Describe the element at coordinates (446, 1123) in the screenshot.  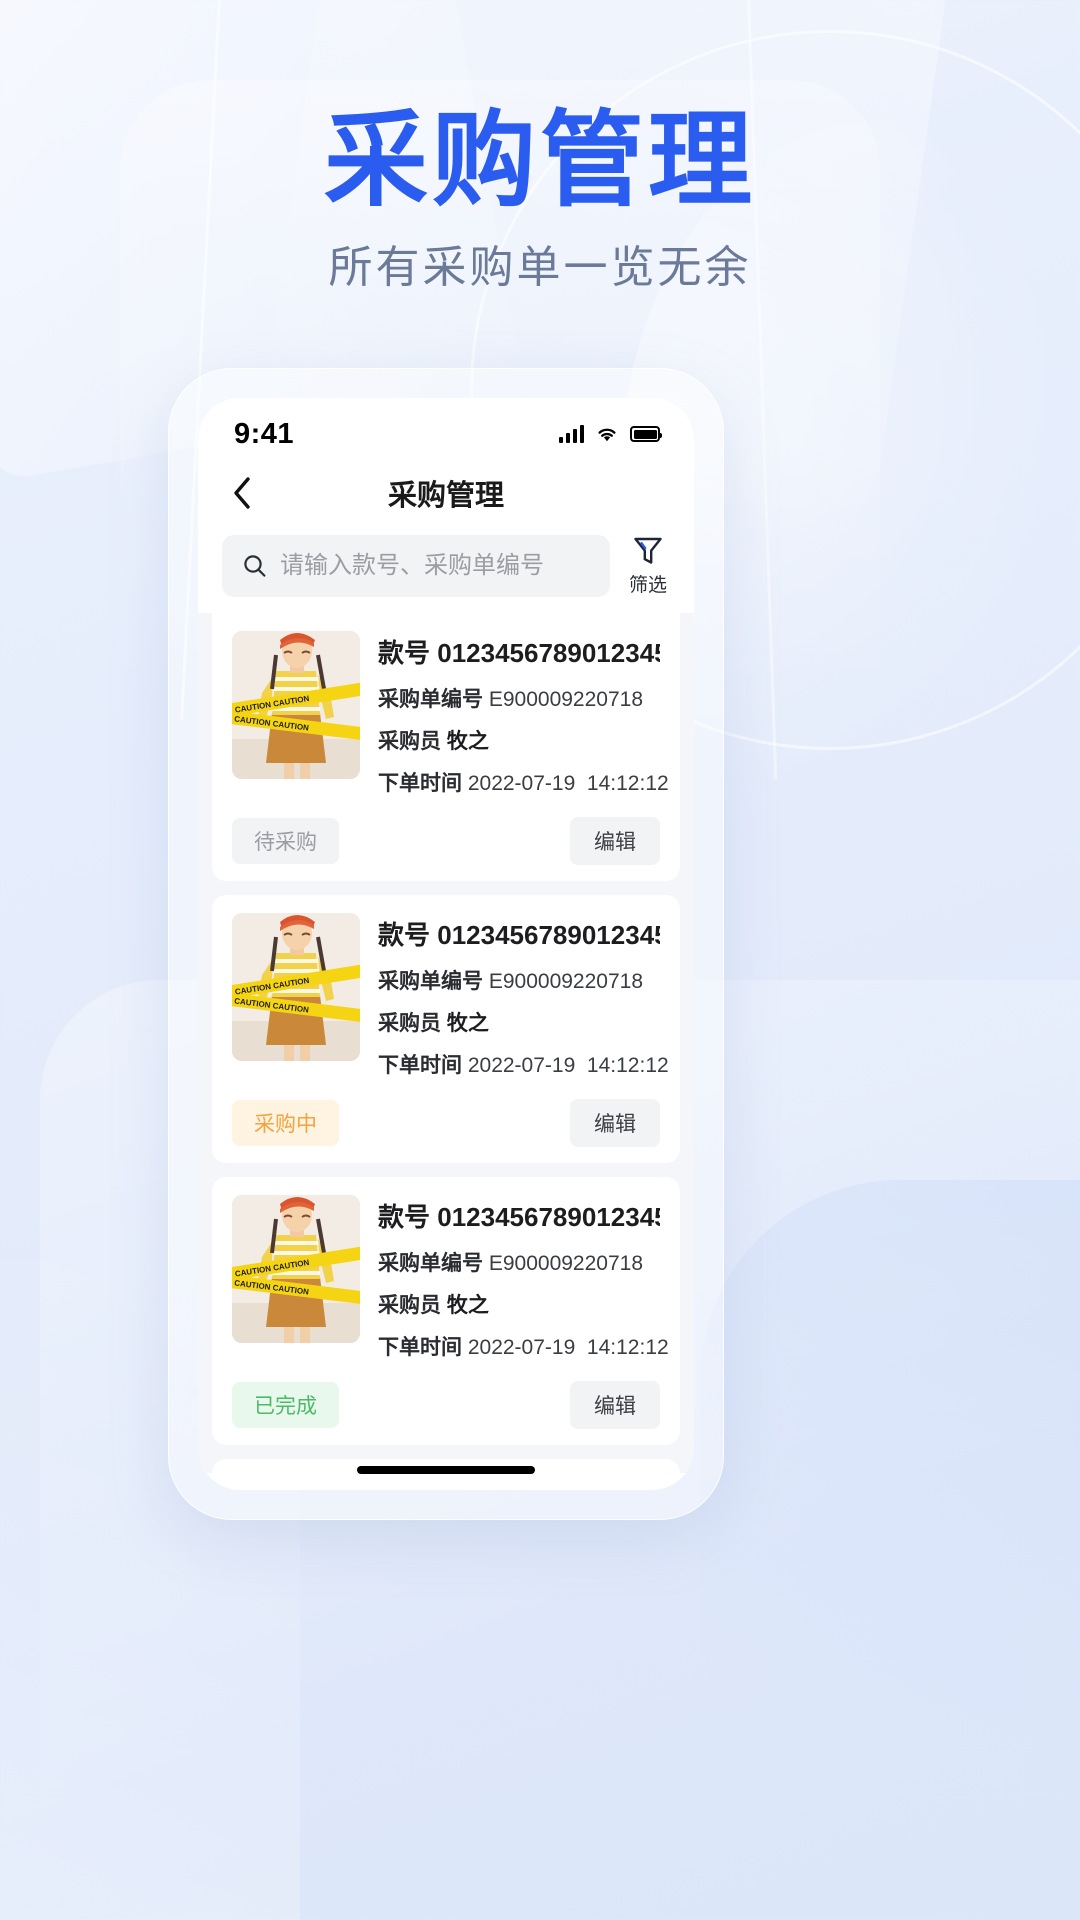
I see `card-footer: 采购中 编辑` at that location.